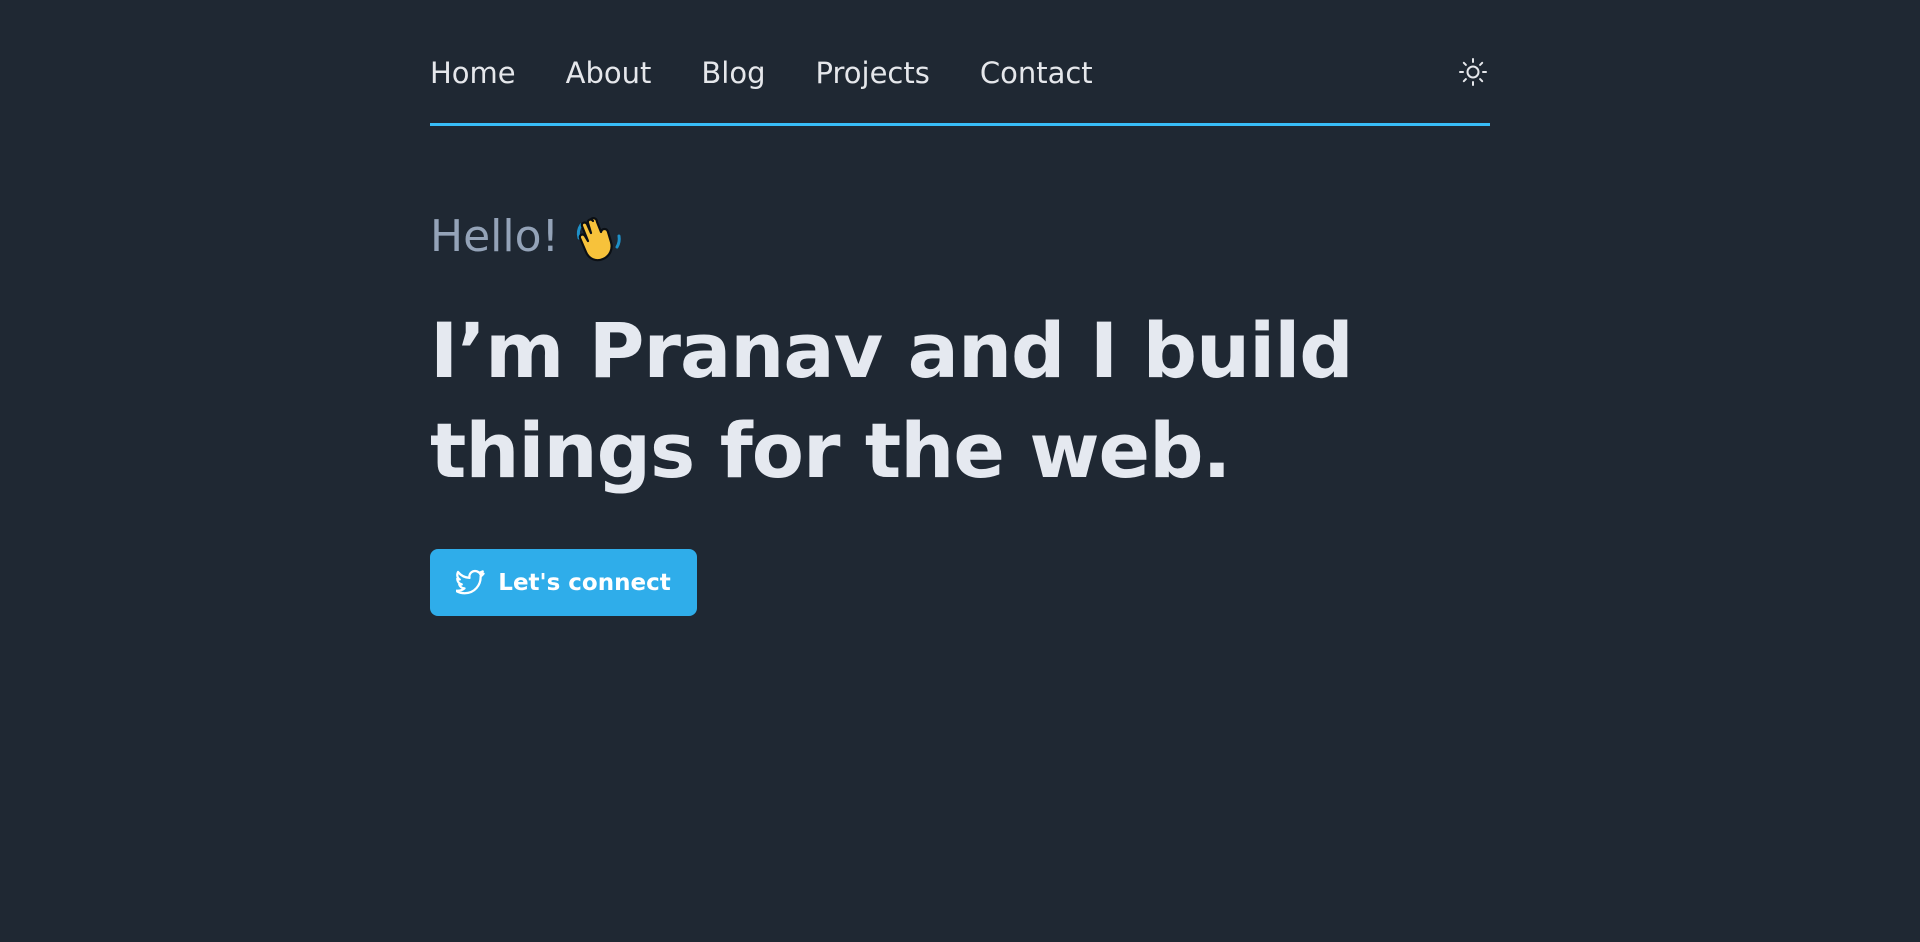 The height and width of the screenshot is (942, 1920). What do you see at coordinates (873, 73) in the screenshot?
I see `nav-link-projects: Projects` at bounding box center [873, 73].